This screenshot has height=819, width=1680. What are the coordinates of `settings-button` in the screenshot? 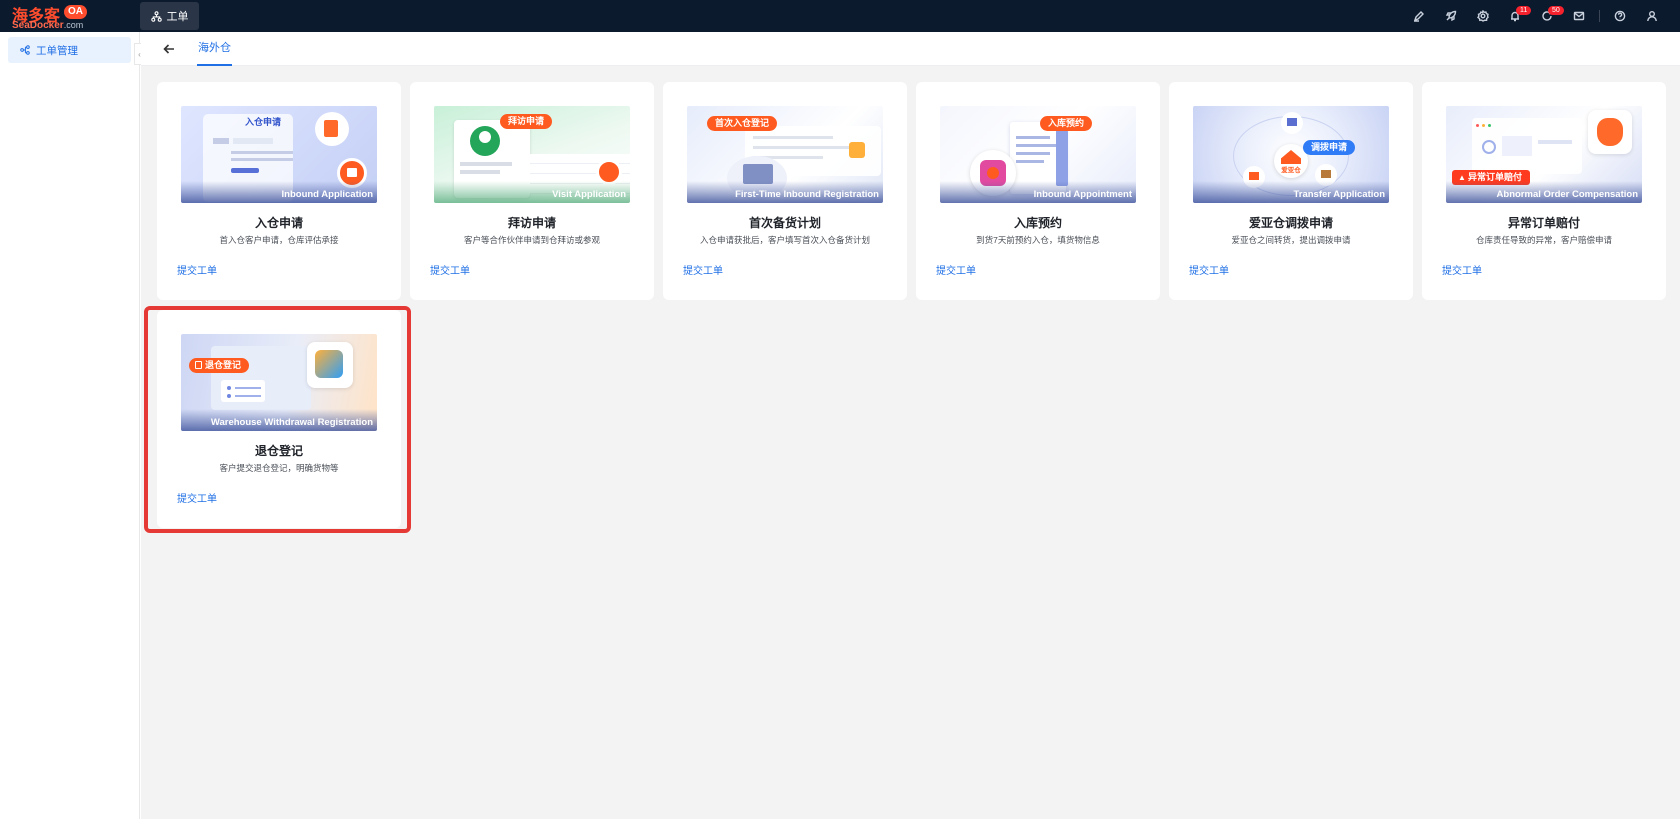 It's located at (1483, 16).